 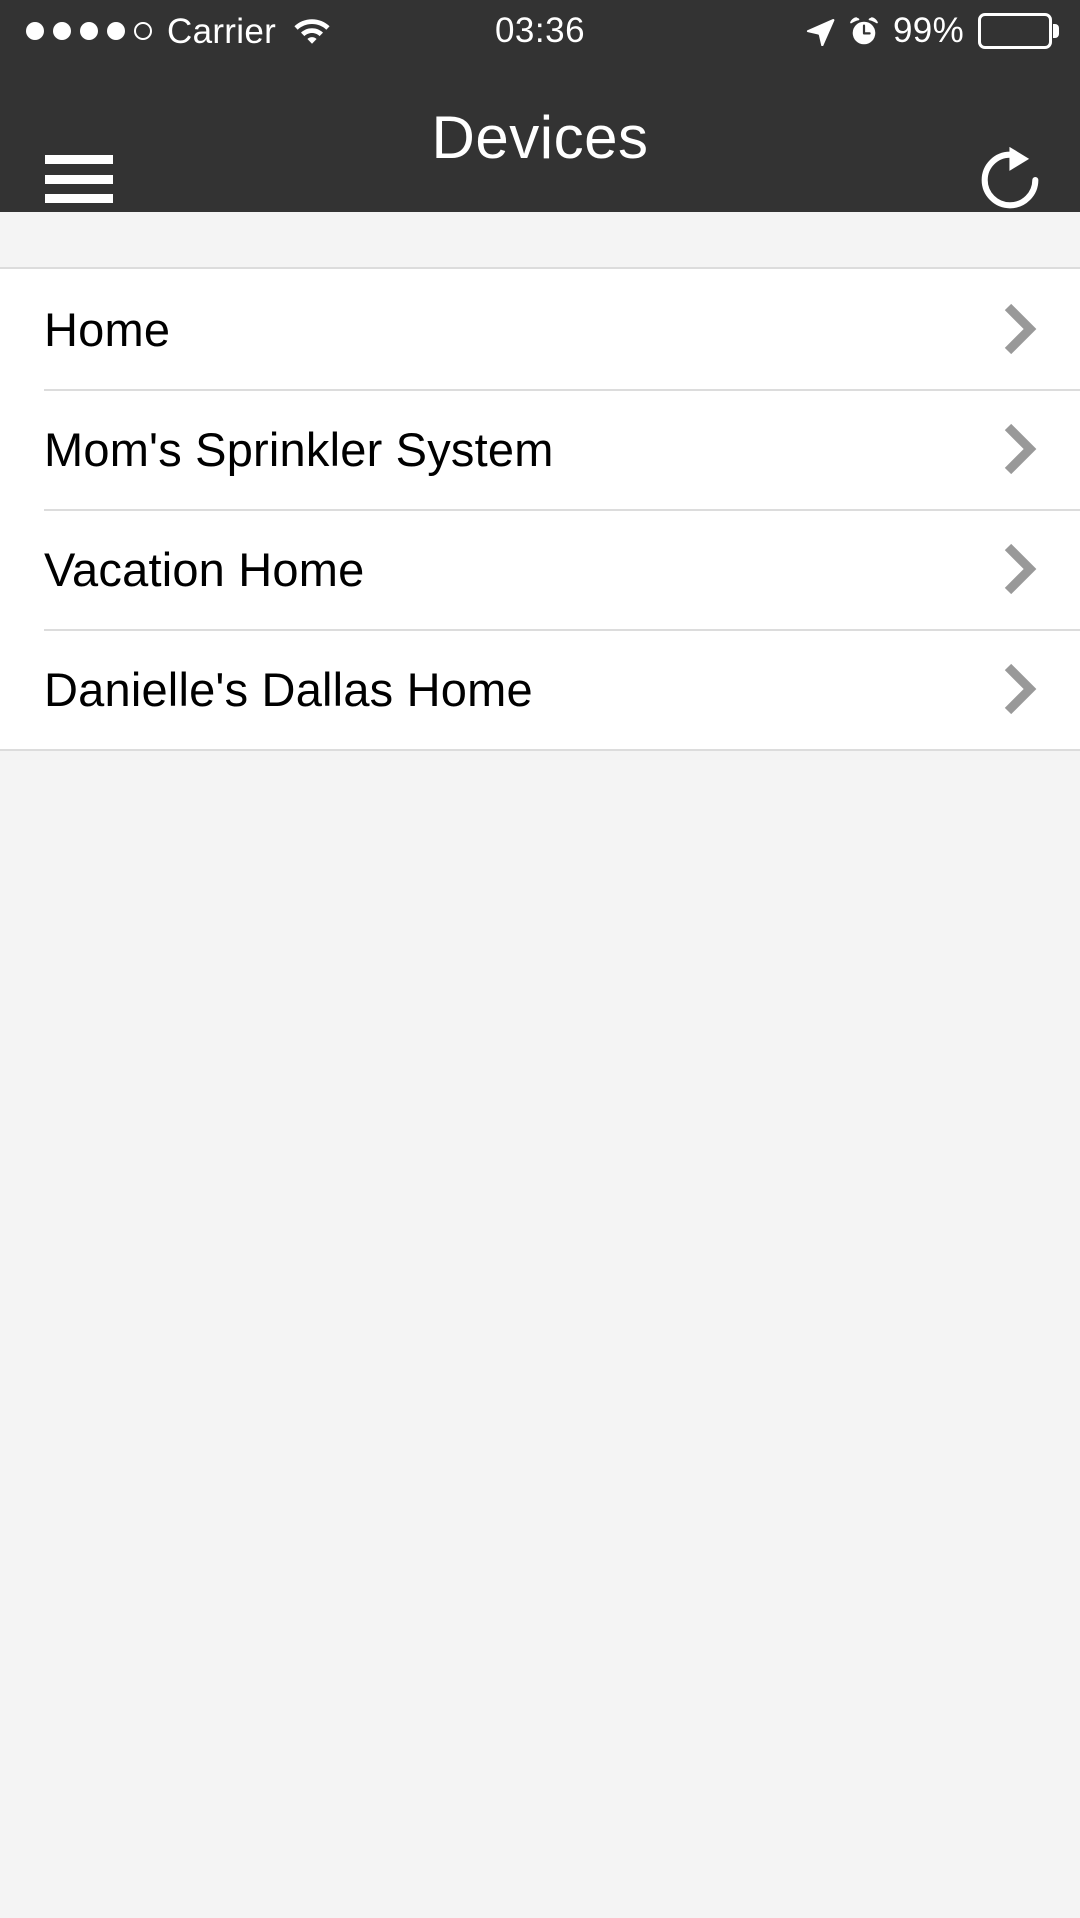 I want to click on location-arrow-icon, so click(x=820, y=31).